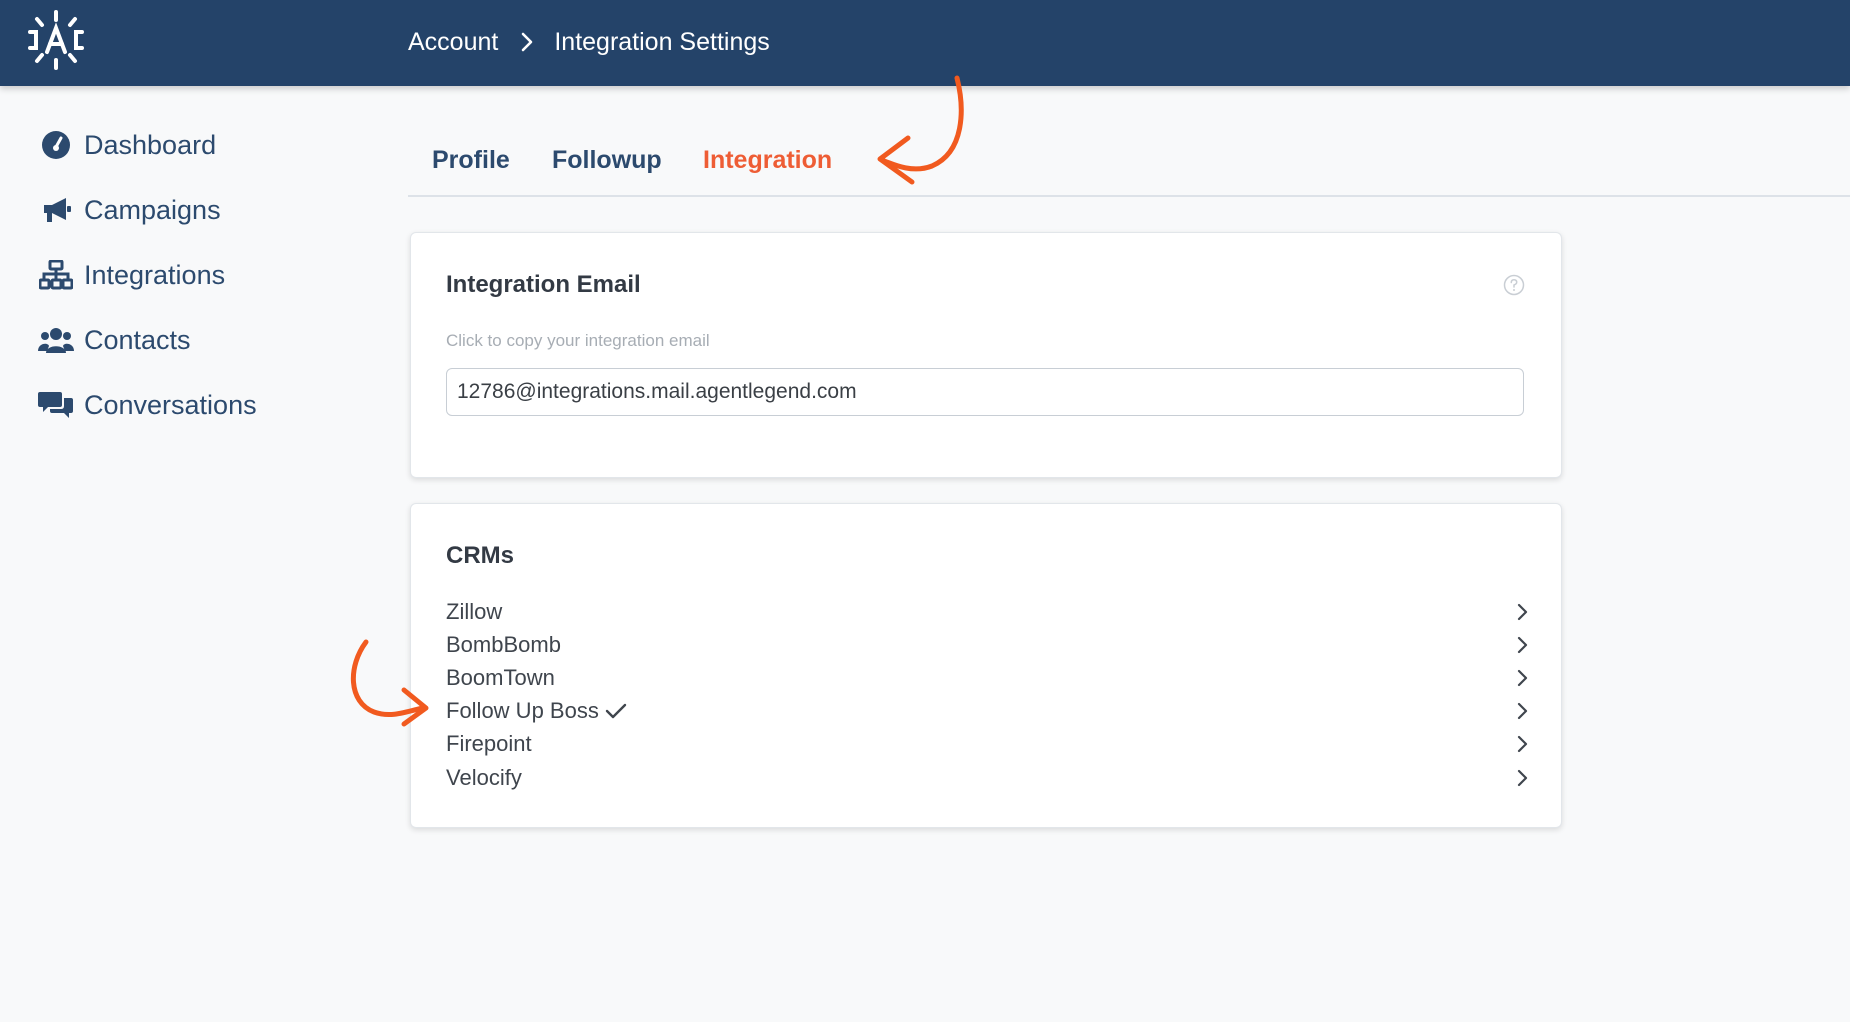 The image size is (1850, 1022). I want to click on sidebar-item-contacts: Contacts, so click(147, 340).